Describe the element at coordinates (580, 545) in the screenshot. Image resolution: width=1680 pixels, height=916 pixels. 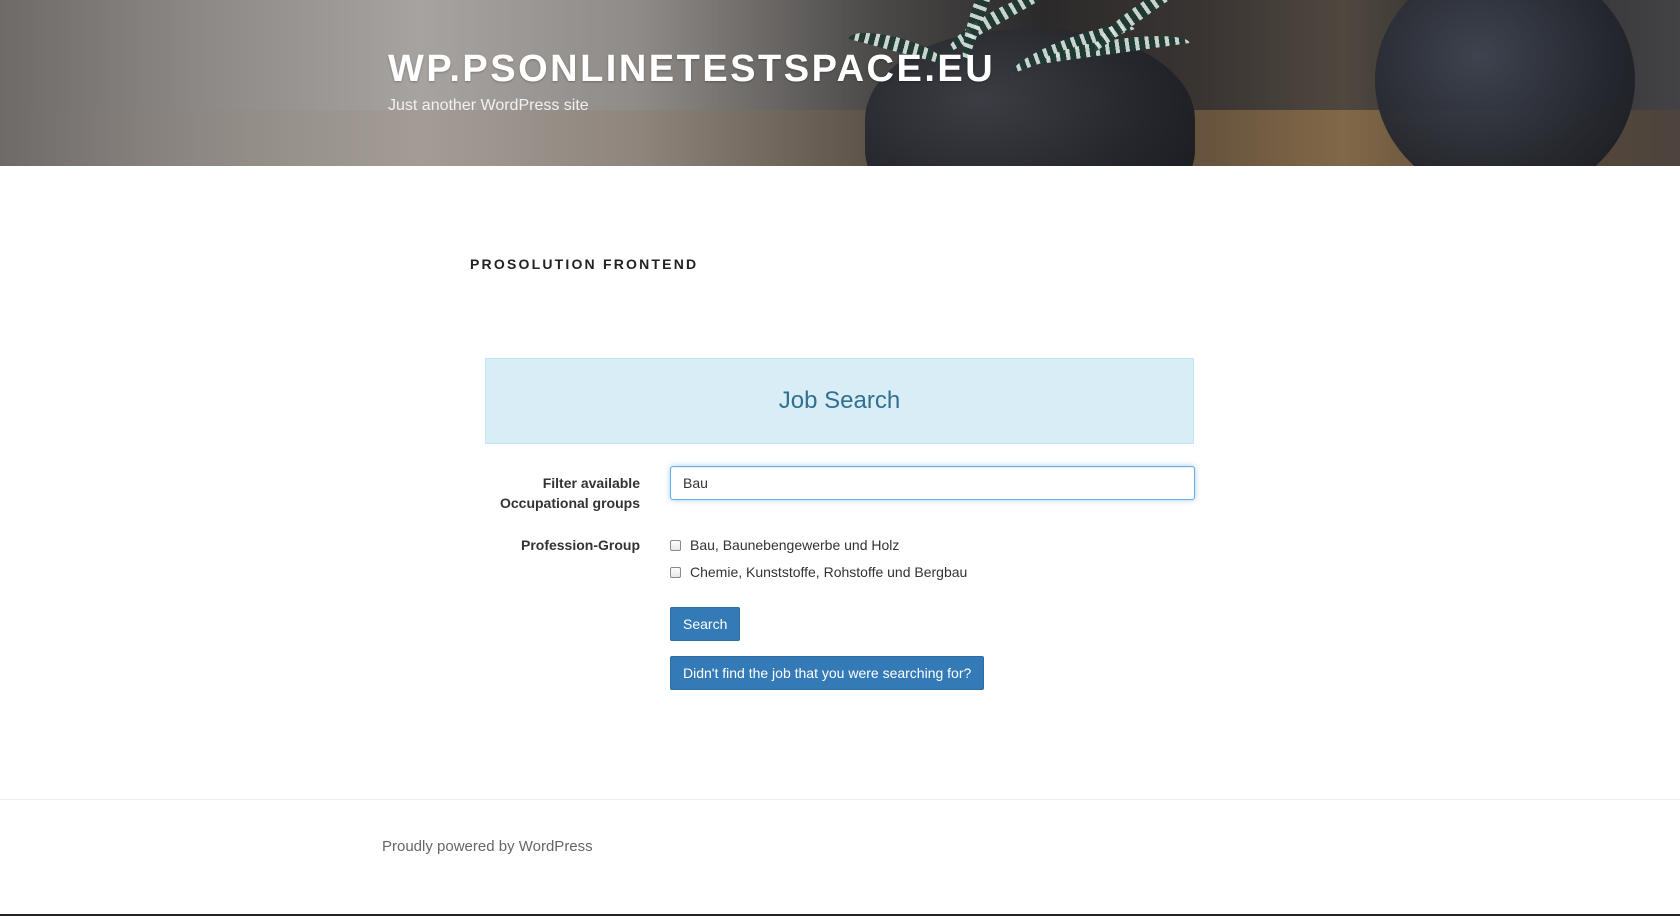
I see `profession-group-label: Profession-Group` at that location.